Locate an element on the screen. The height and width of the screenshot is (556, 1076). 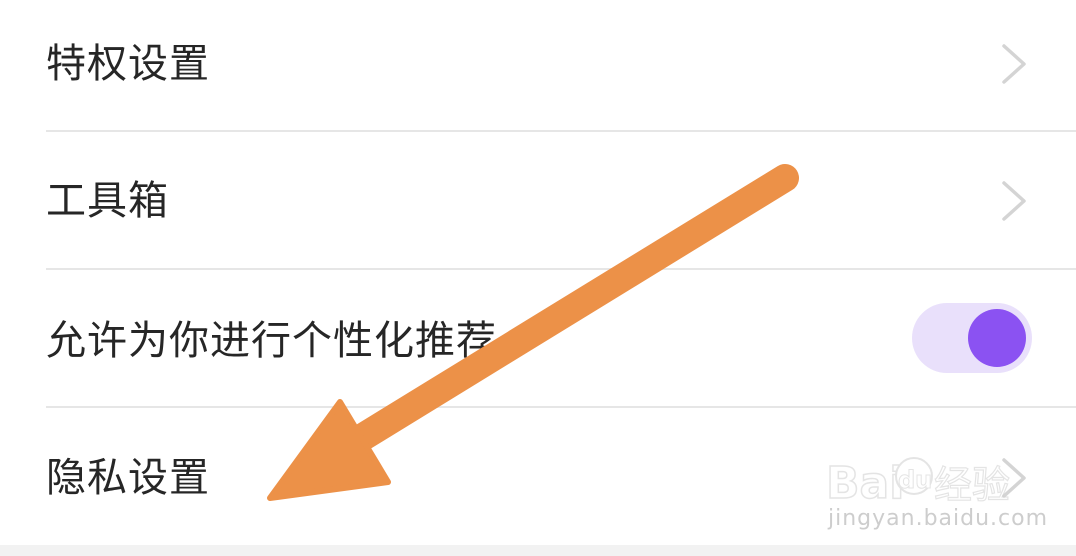
personalized-recommendation-toggle is located at coordinates (972, 338).